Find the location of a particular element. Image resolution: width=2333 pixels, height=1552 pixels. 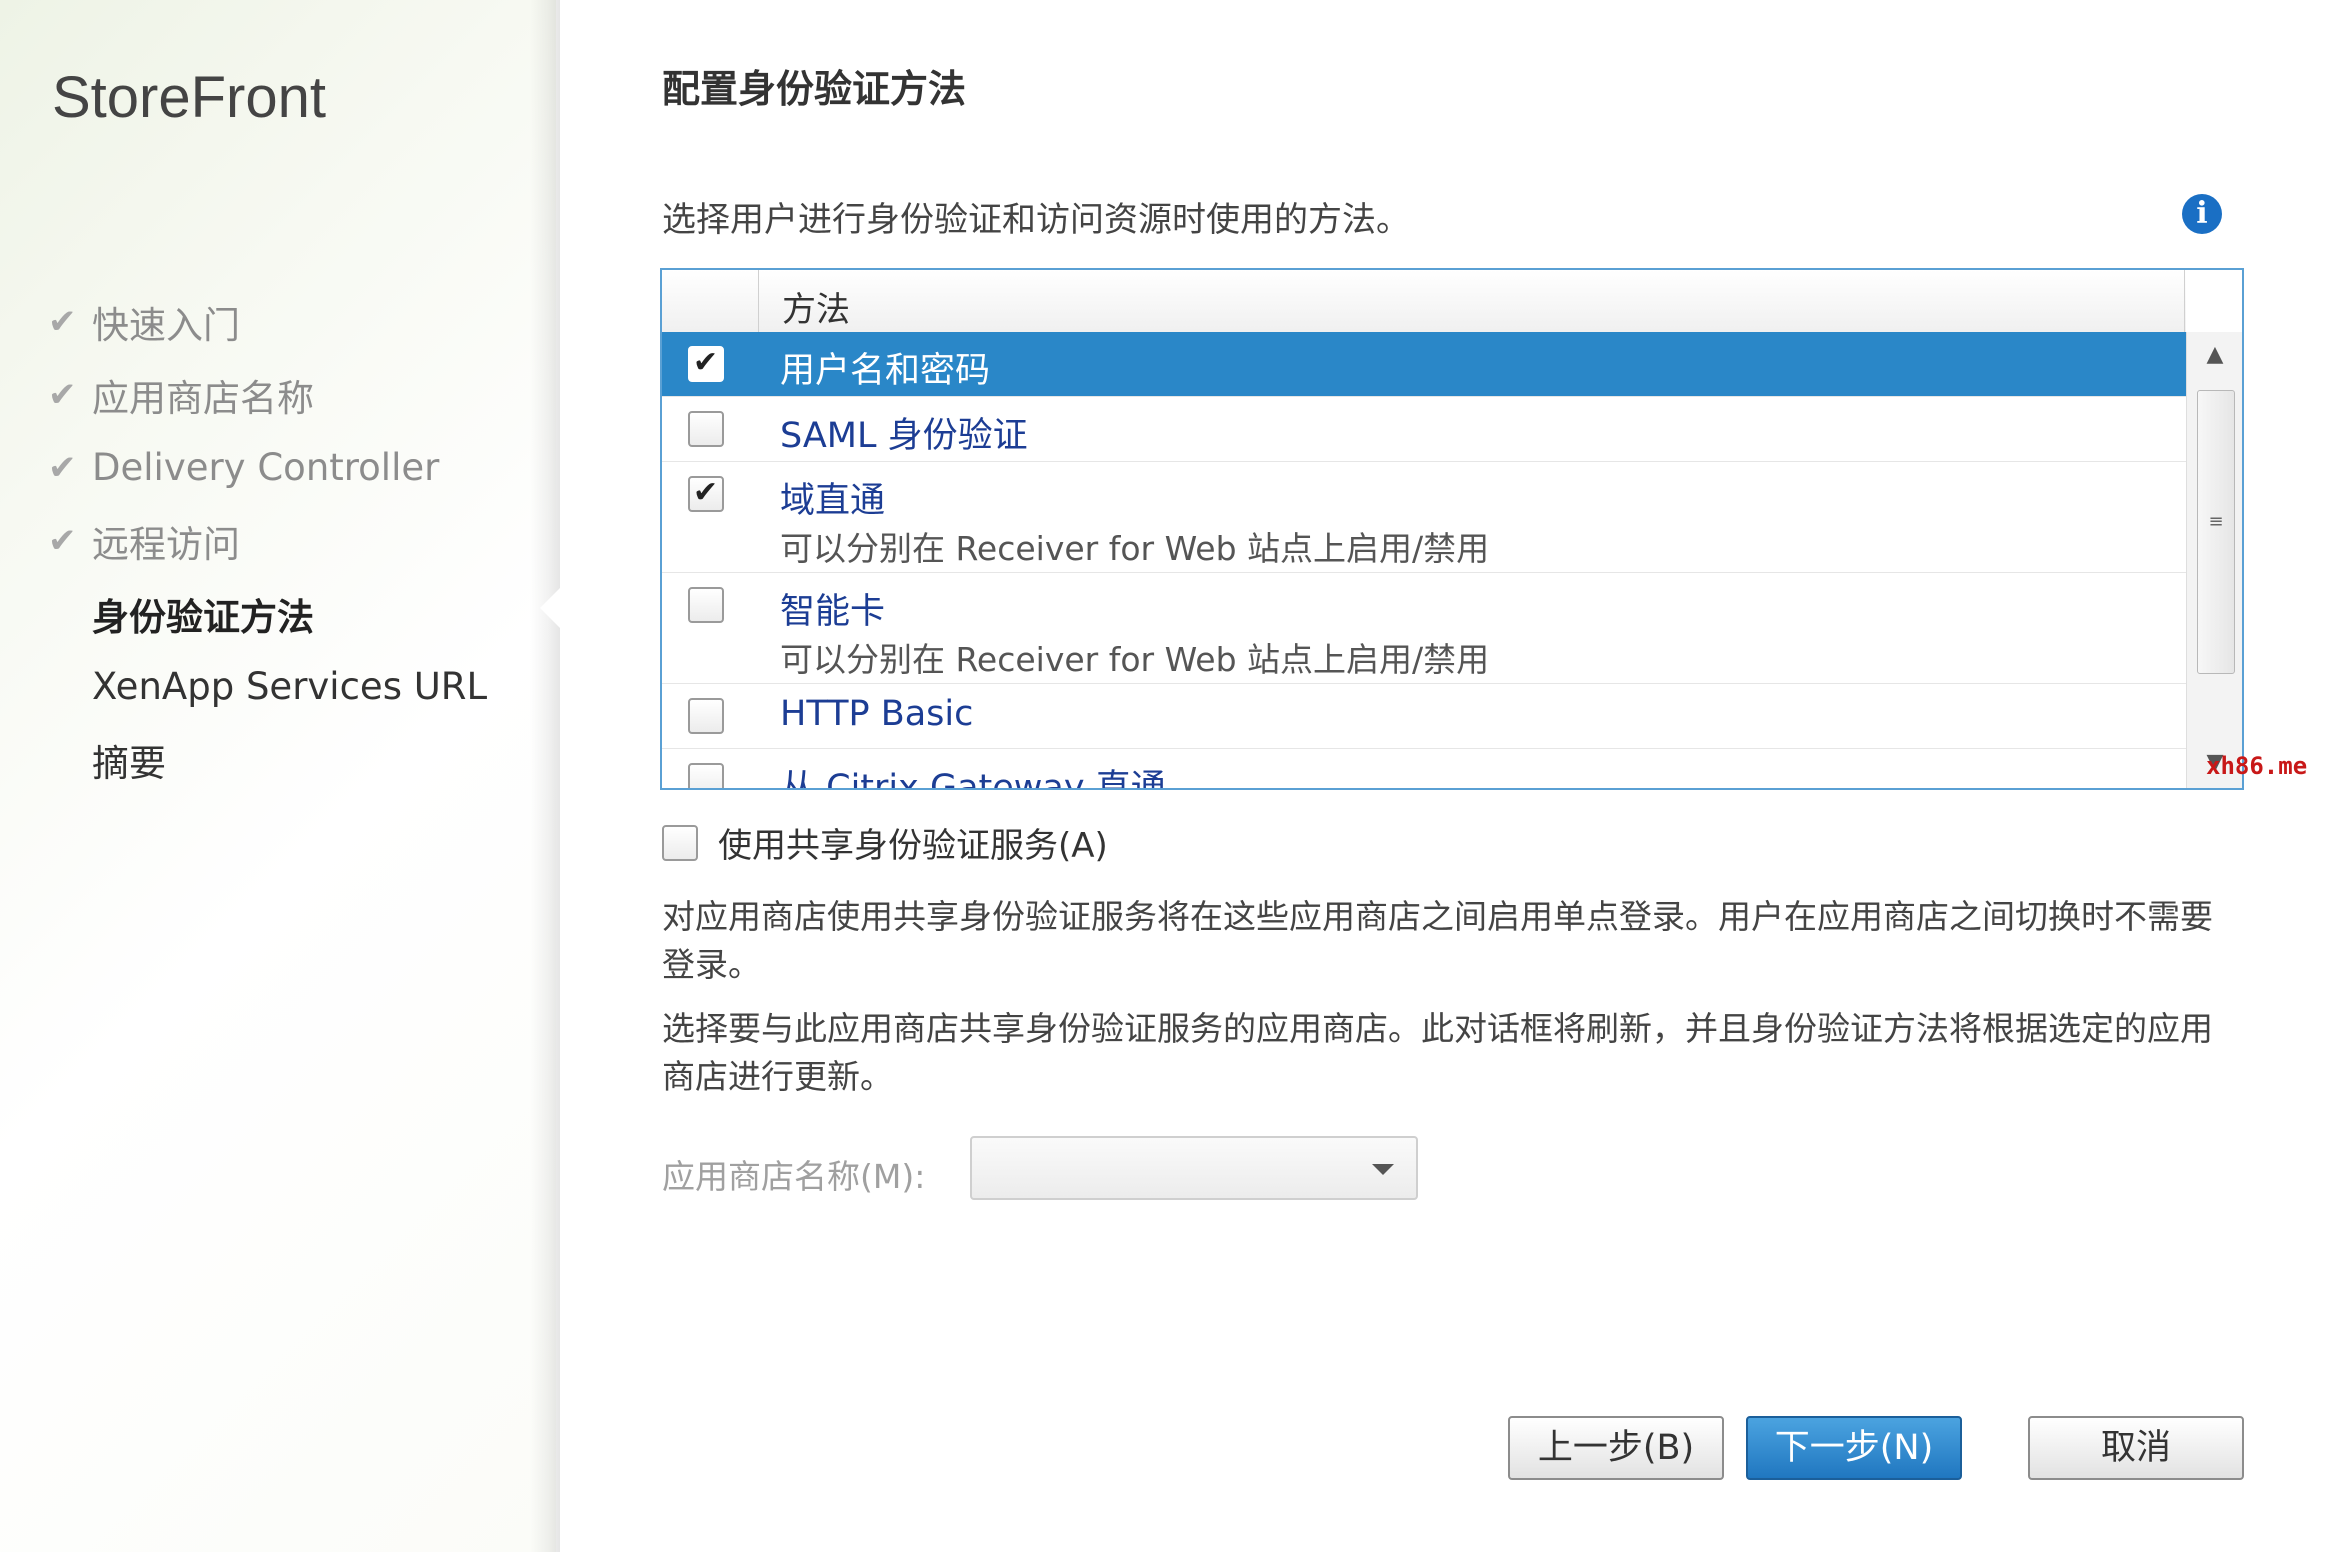

scrollbar-thumb: ≡ is located at coordinates (2216, 532).